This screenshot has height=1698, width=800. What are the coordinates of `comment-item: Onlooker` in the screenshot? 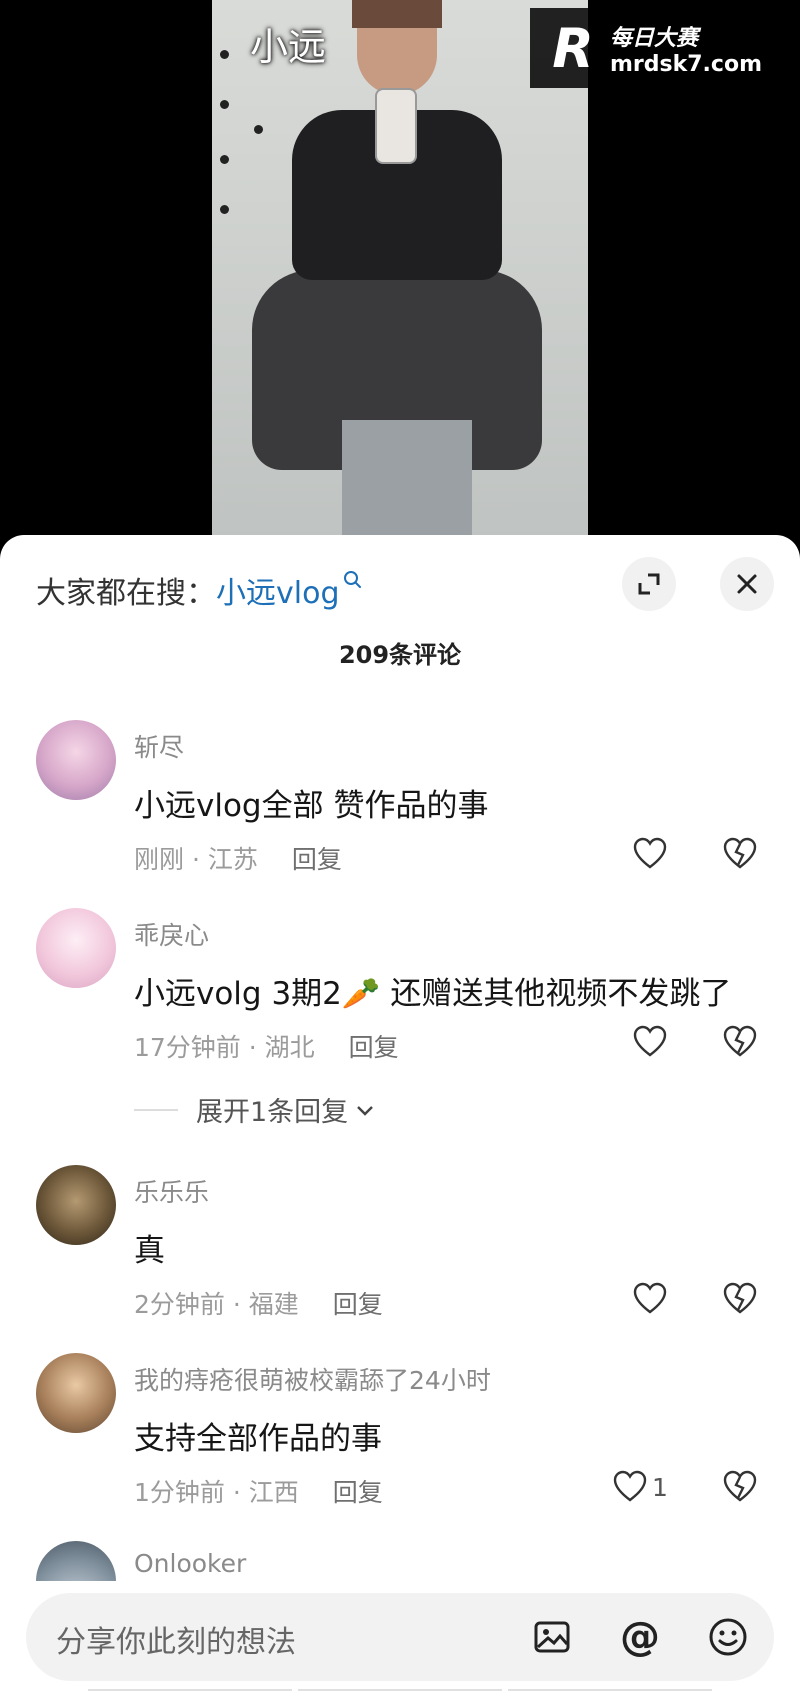 It's located at (400, 1561).